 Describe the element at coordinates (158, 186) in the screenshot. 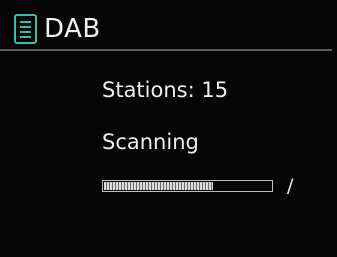

I see `scan-progress-fill` at that location.